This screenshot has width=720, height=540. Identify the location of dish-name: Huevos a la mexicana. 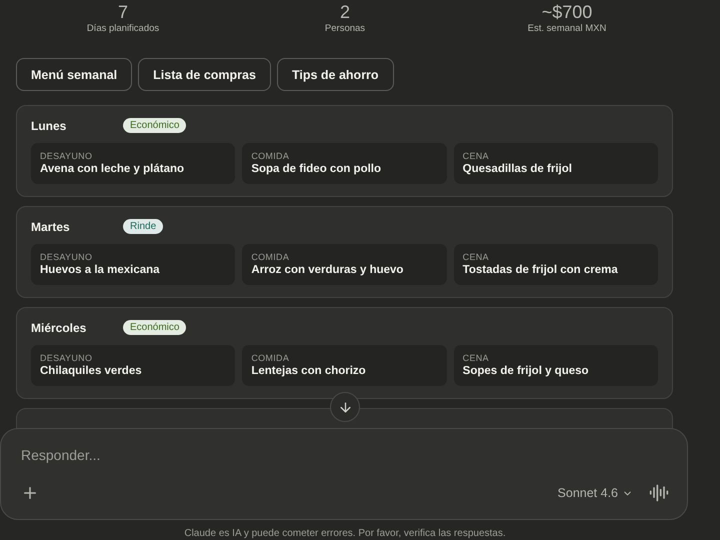
(100, 270).